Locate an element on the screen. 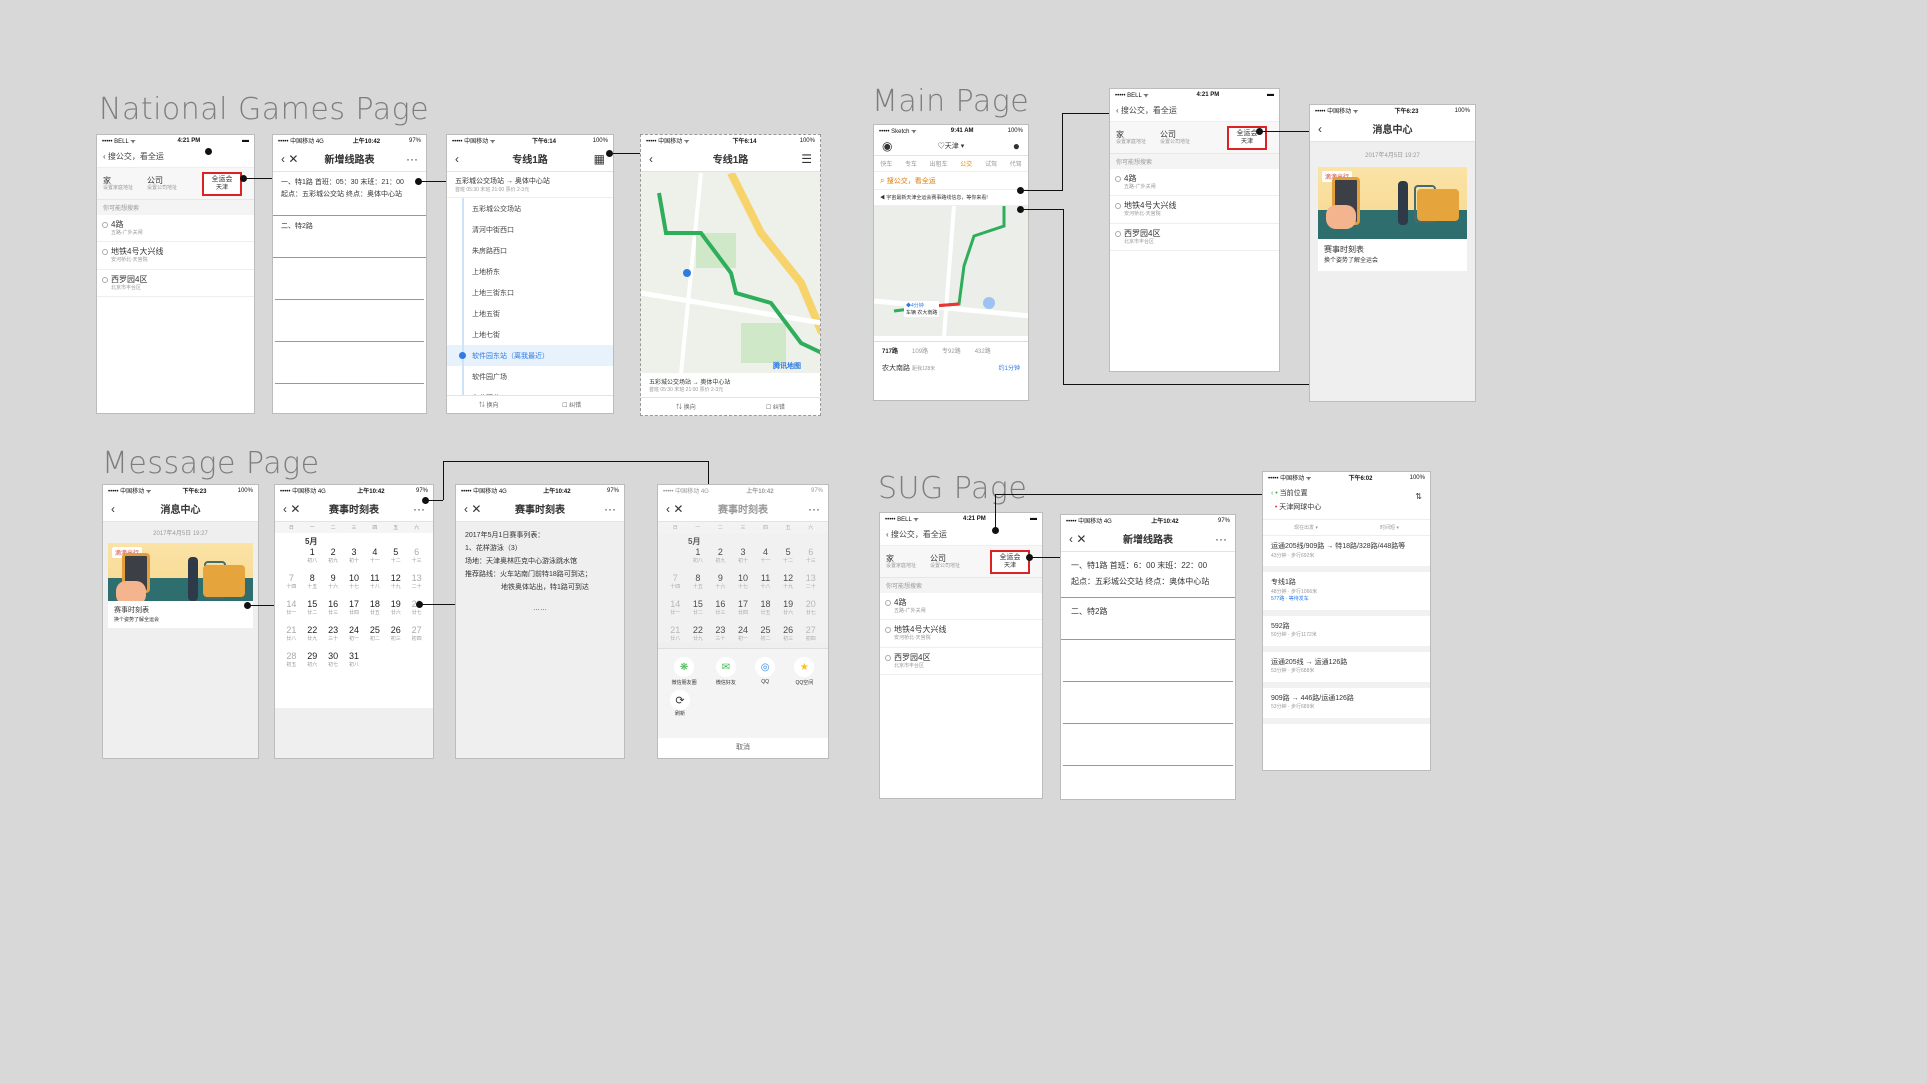 This screenshot has height=1084, width=1927. sort-filter: 时间短 ▾ is located at coordinates (1389, 527).